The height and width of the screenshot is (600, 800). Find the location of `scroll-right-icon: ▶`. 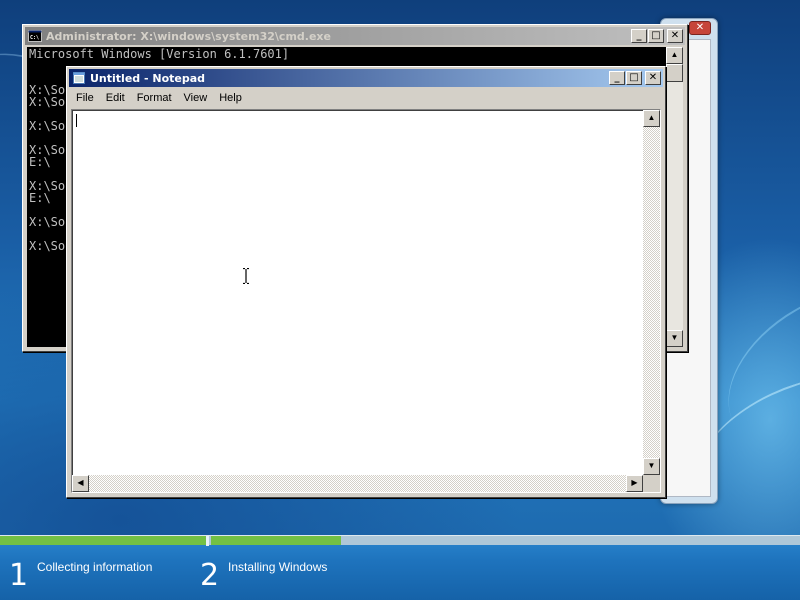

scroll-right-icon: ▶ is located at coordinates (634, 483).